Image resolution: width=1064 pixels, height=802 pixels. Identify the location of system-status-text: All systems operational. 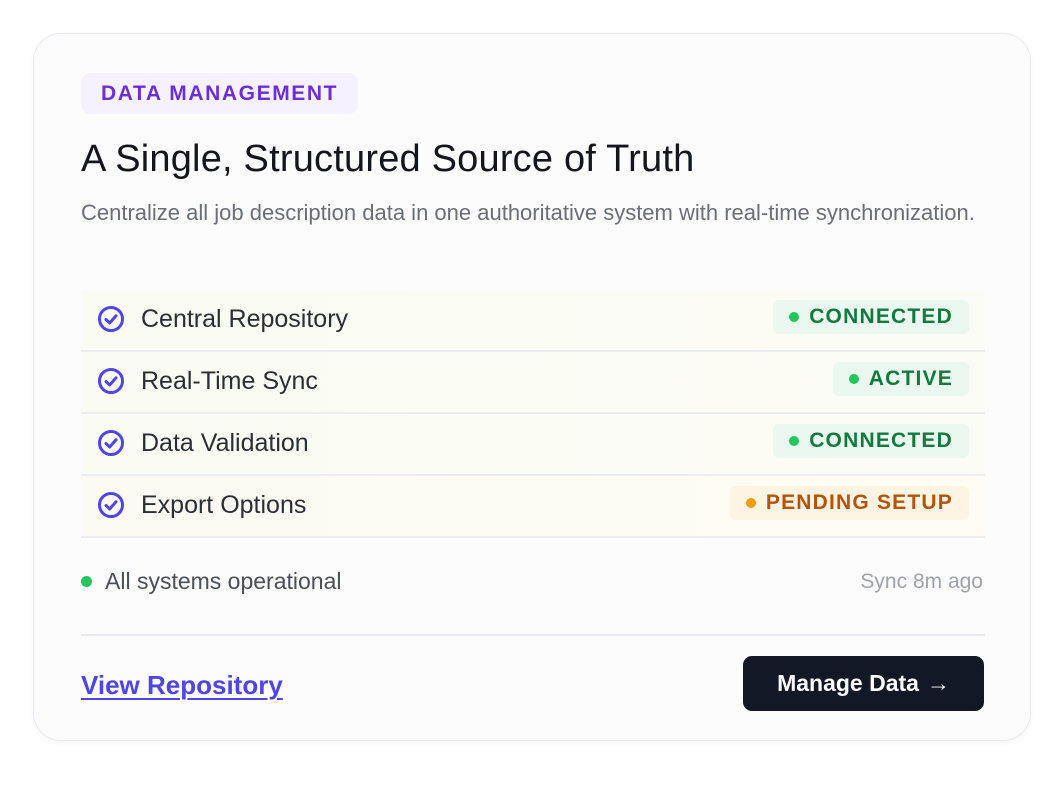
(223, 581).